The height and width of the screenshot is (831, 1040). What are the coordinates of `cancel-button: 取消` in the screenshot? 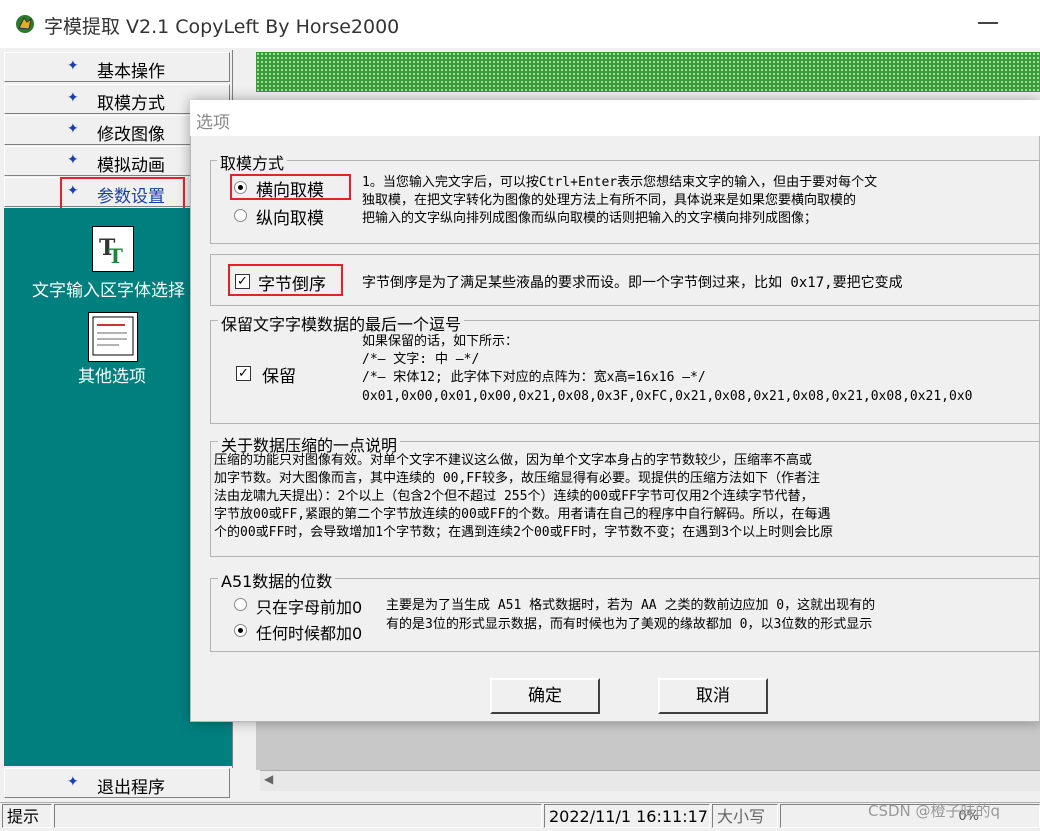 It's located at (713, 696).